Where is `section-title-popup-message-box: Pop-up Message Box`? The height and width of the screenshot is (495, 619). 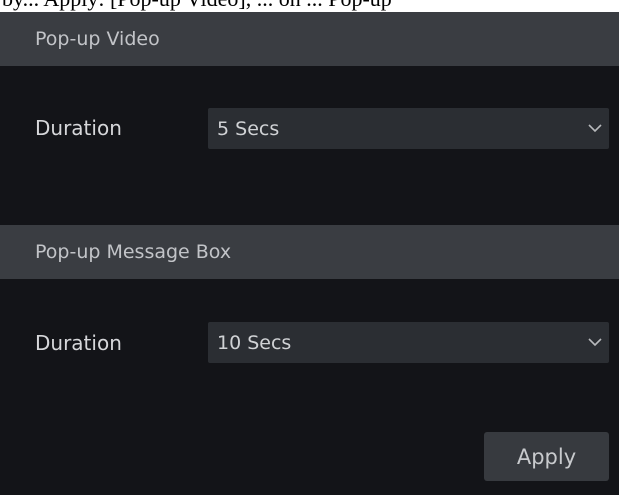 section-title-popup-message-box: Pop-up Message Box is located at coordinates (133, 252).